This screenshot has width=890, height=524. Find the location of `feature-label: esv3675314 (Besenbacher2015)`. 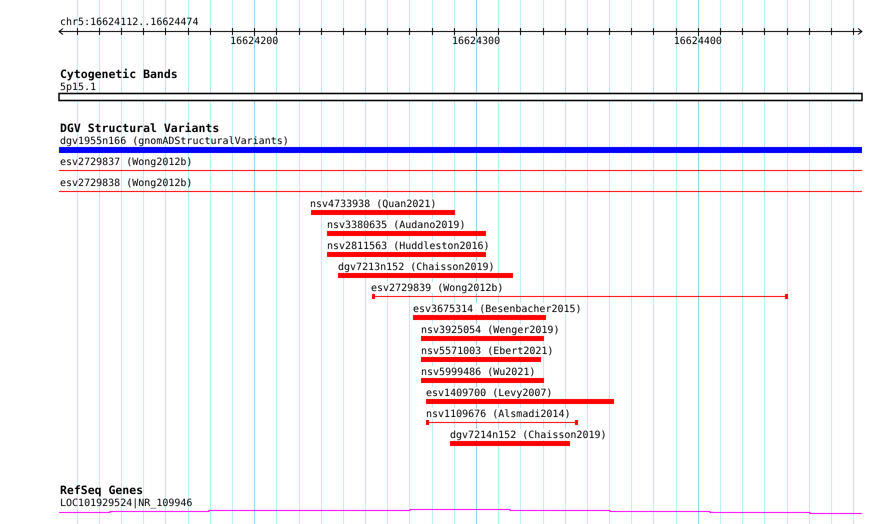

feature-label: esv3675314 (Besenbacher2015) is located at coordinates (497, 309).